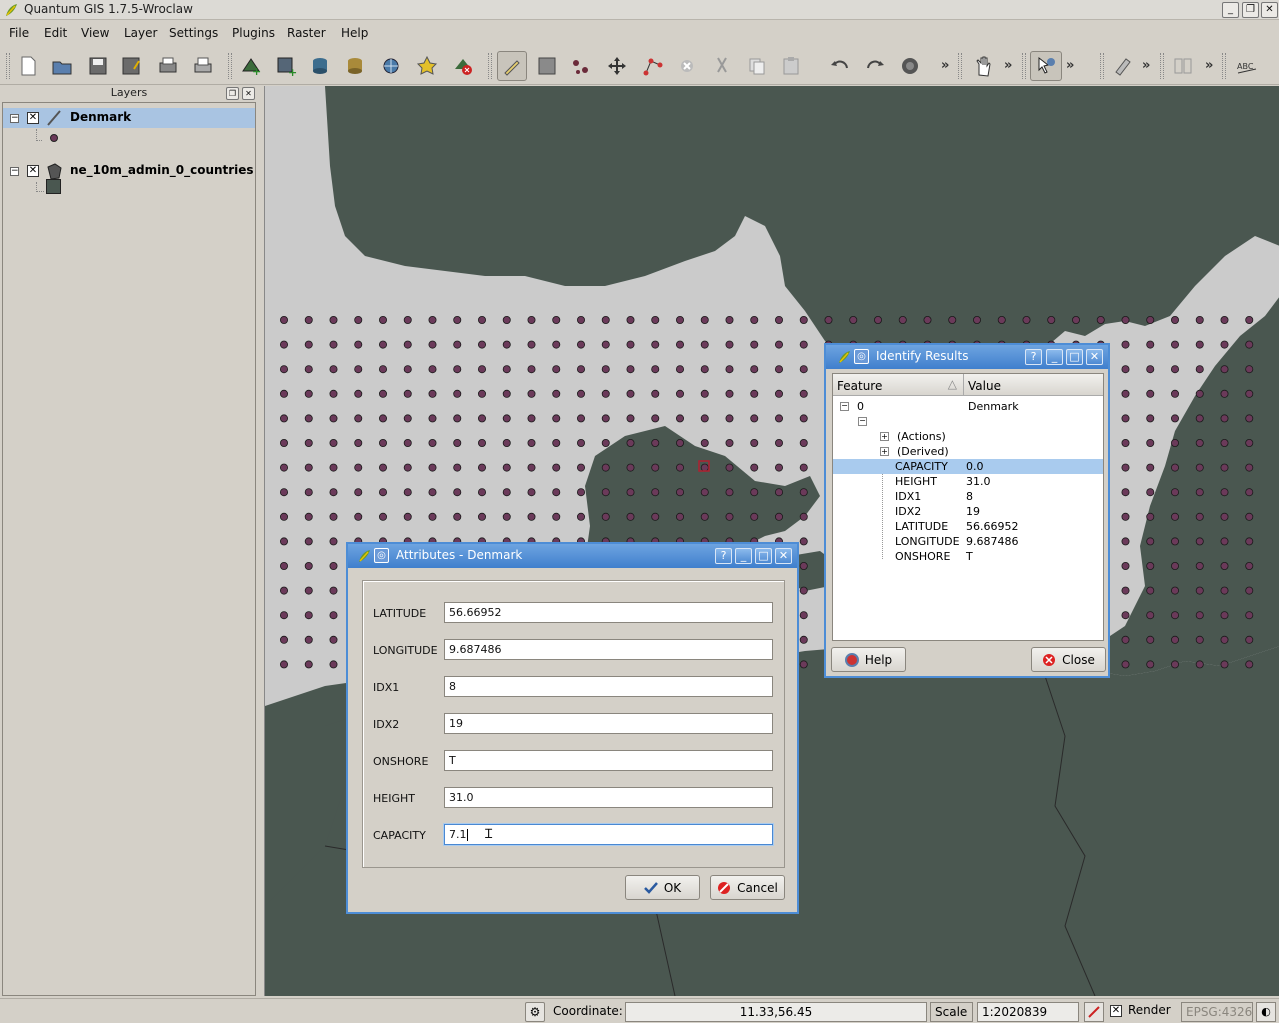  Describe the element at coordinates (1074, 357) in the screenshot. I see `maximize-button: □` at that location.